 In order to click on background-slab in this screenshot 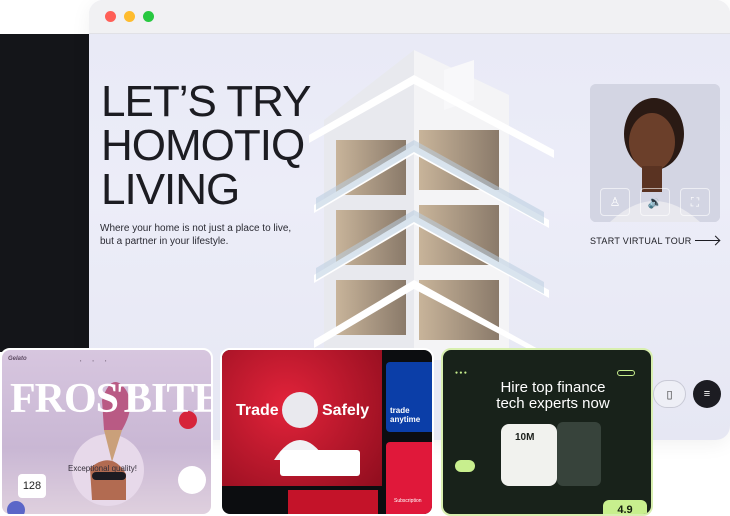, I will do `click(46, 193)`.